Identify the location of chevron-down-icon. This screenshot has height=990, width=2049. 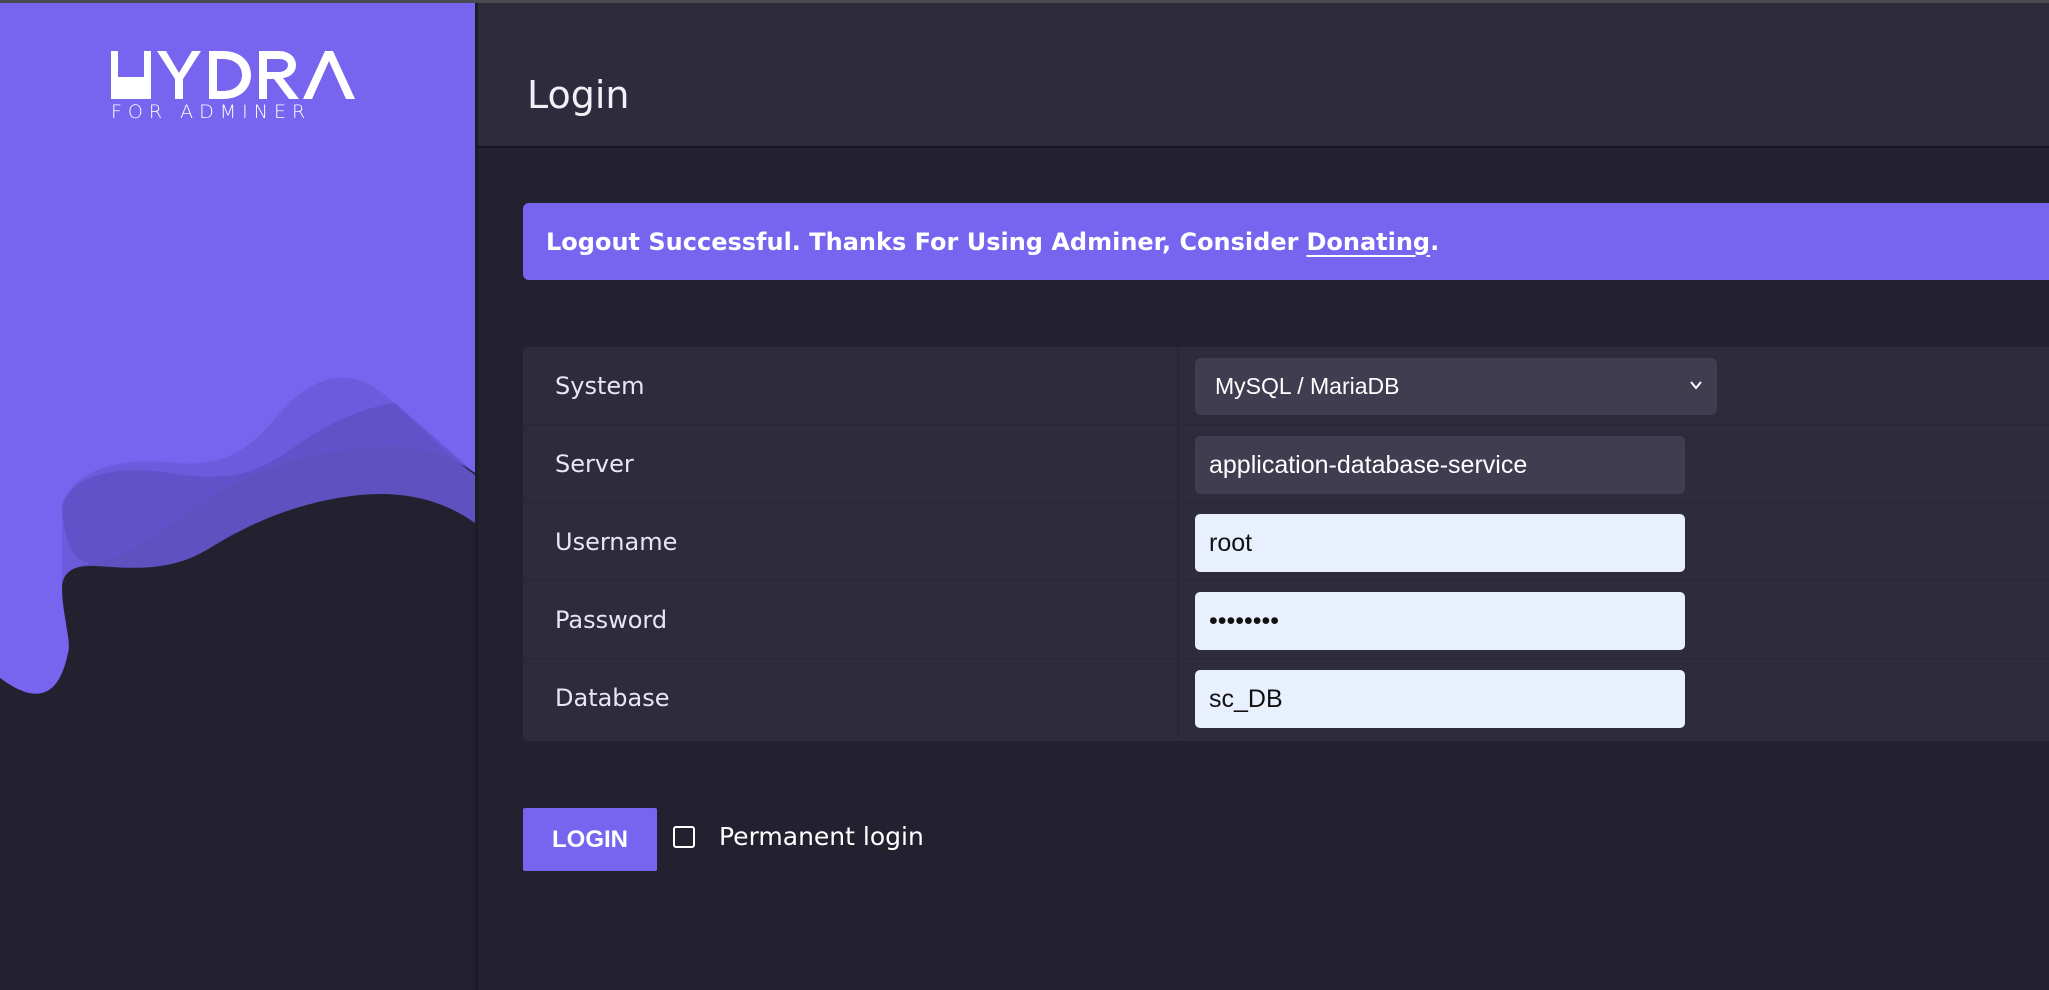
(1696, 385).